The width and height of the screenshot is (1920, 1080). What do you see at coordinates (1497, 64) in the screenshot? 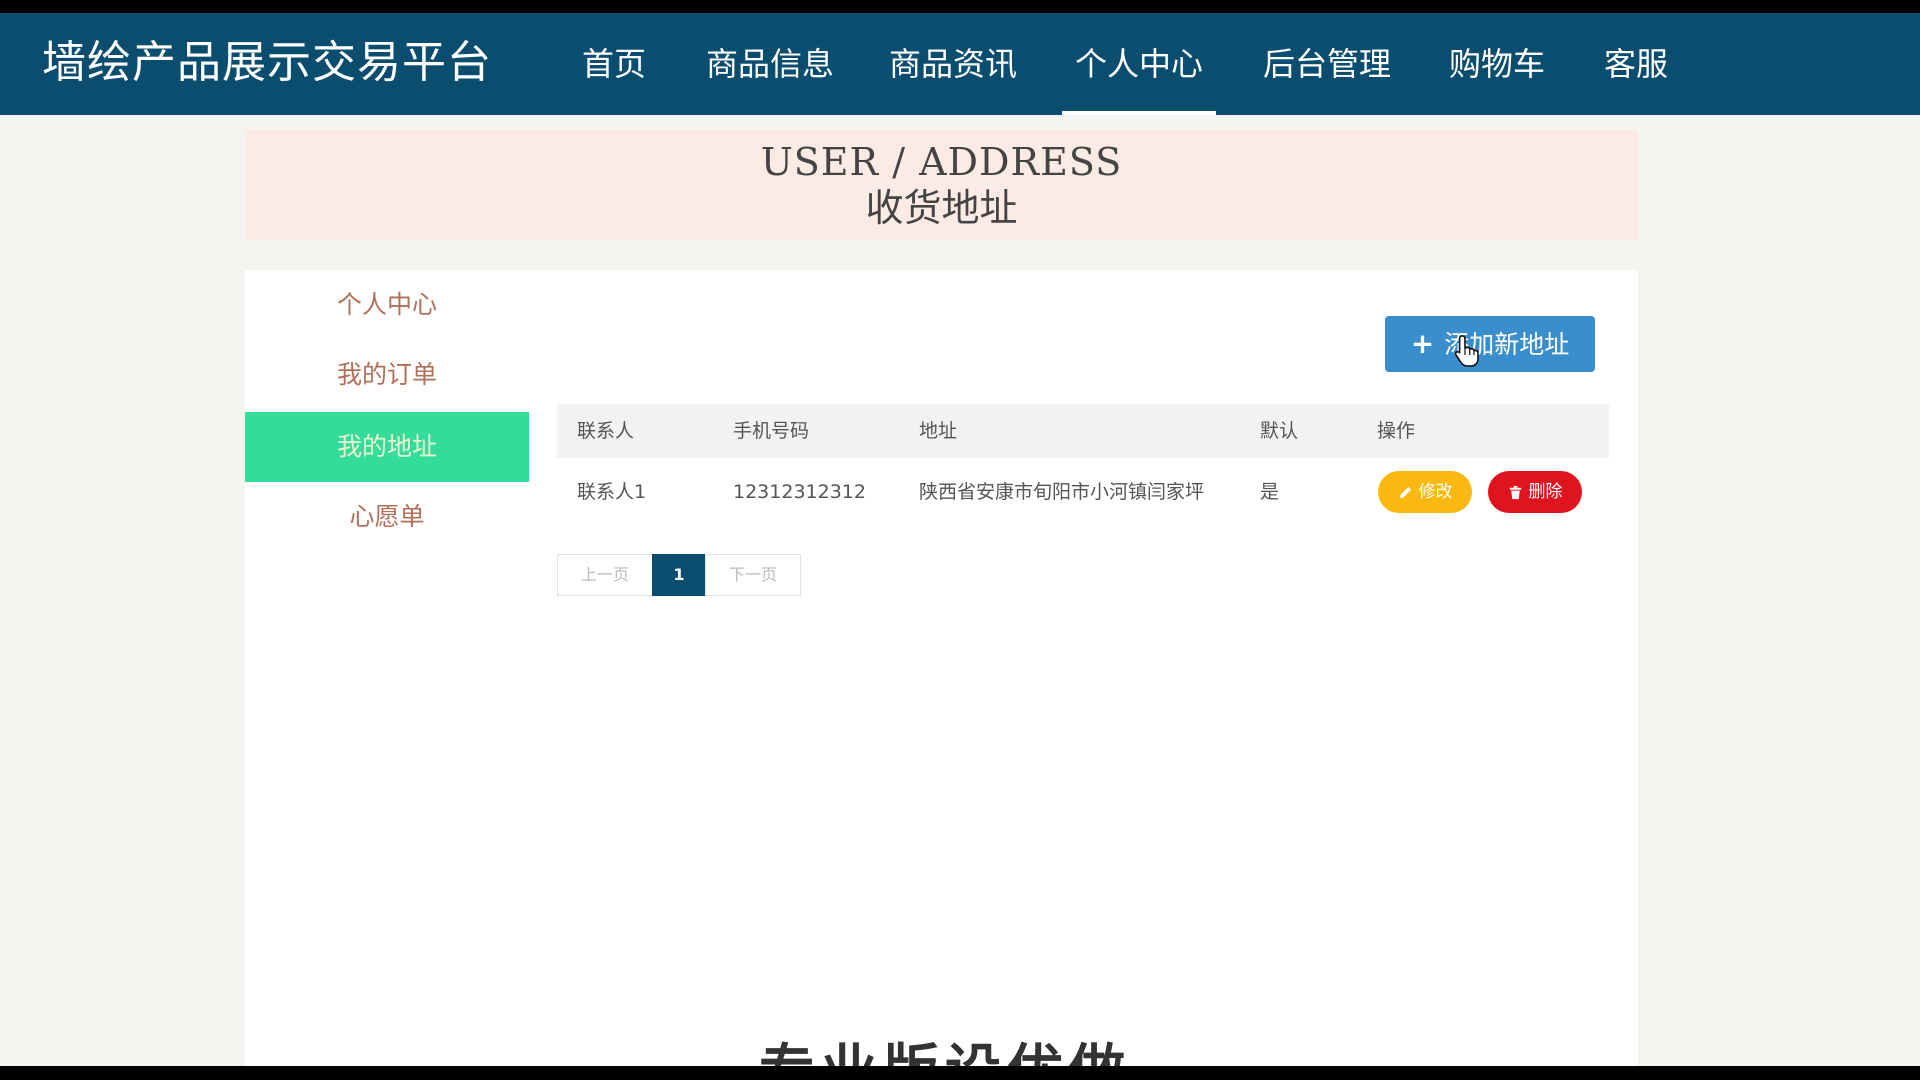
I see `nav-cart: 购物车` at bounding box center [1497, 64].